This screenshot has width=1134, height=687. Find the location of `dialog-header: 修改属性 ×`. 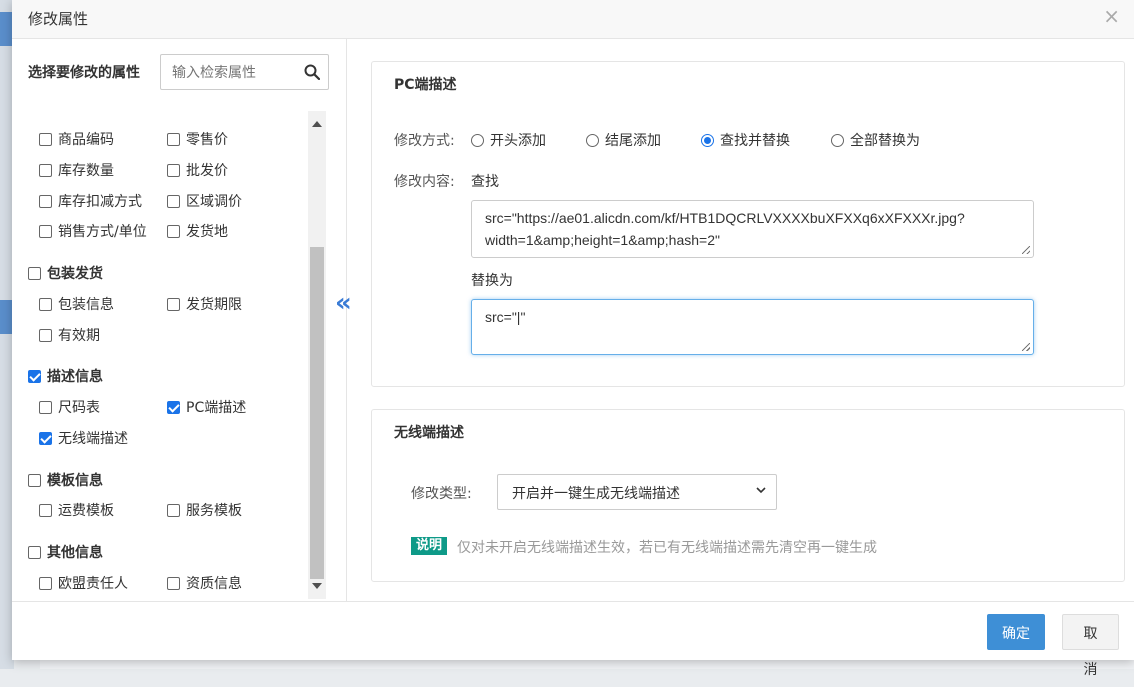

dialog-header: 修改属性 × is located at coordinates (573, 19).